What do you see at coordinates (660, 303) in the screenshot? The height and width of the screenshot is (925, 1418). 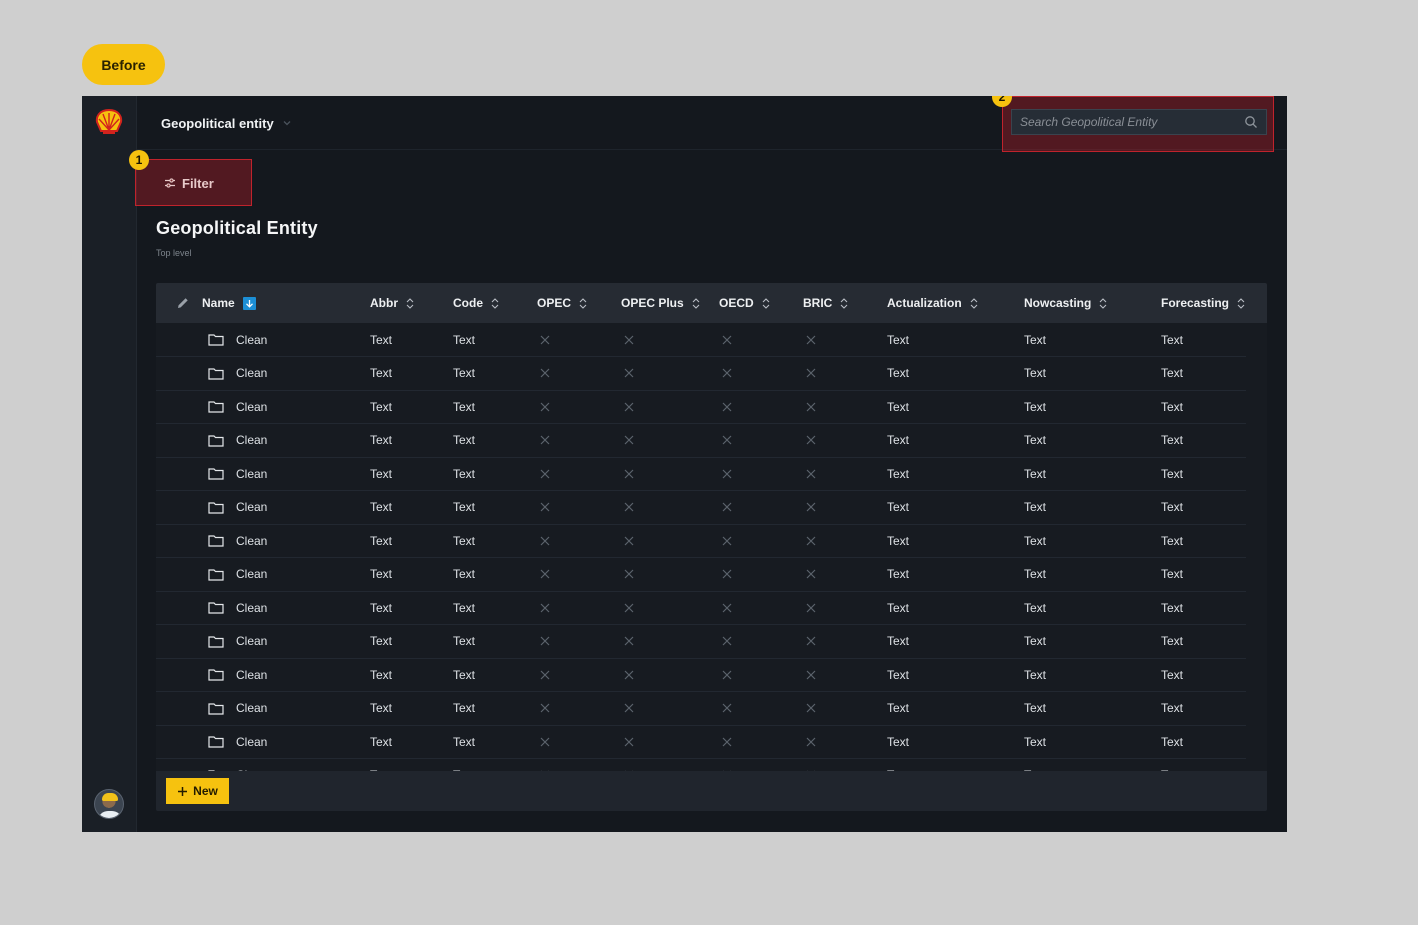 I see `column-header-opec-plus: OPEC Plus` at bounding box center [660, 303].